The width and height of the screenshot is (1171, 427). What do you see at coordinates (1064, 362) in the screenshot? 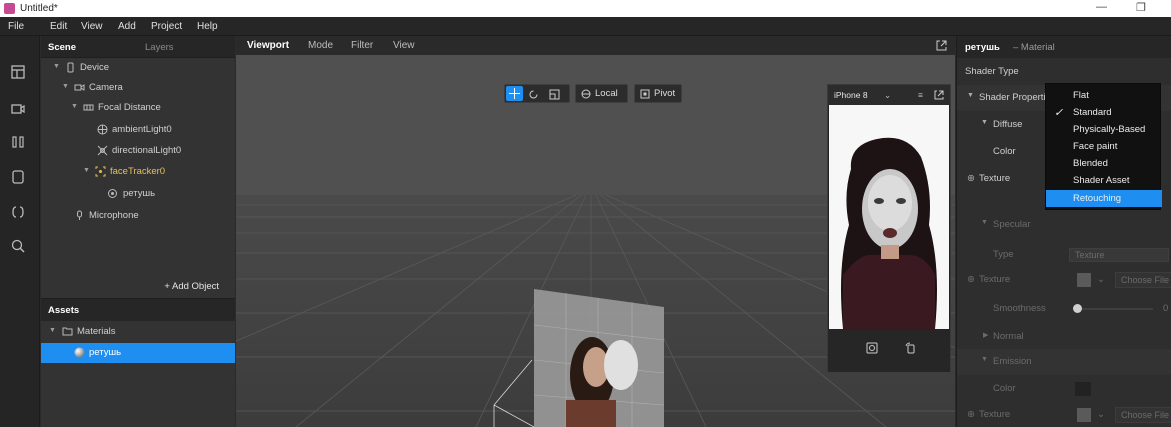
I see `emission-section: ▼ Emission` at bounding box center [1064, 362].